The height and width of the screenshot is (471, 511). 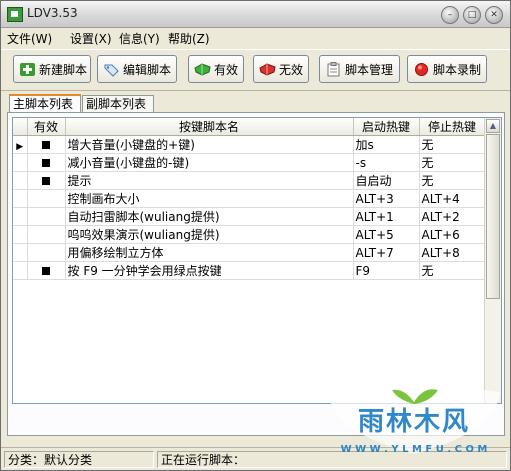 What do you see at coordinates (20, 144) in the screenshot?
I see `row-indicator: ▶` at bounding box center [20, 144].